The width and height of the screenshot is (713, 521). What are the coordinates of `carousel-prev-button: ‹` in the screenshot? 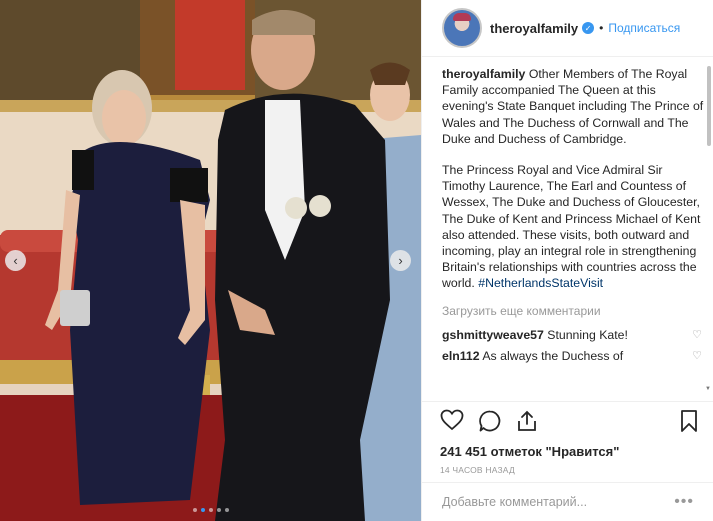 It's located at (15, 260).